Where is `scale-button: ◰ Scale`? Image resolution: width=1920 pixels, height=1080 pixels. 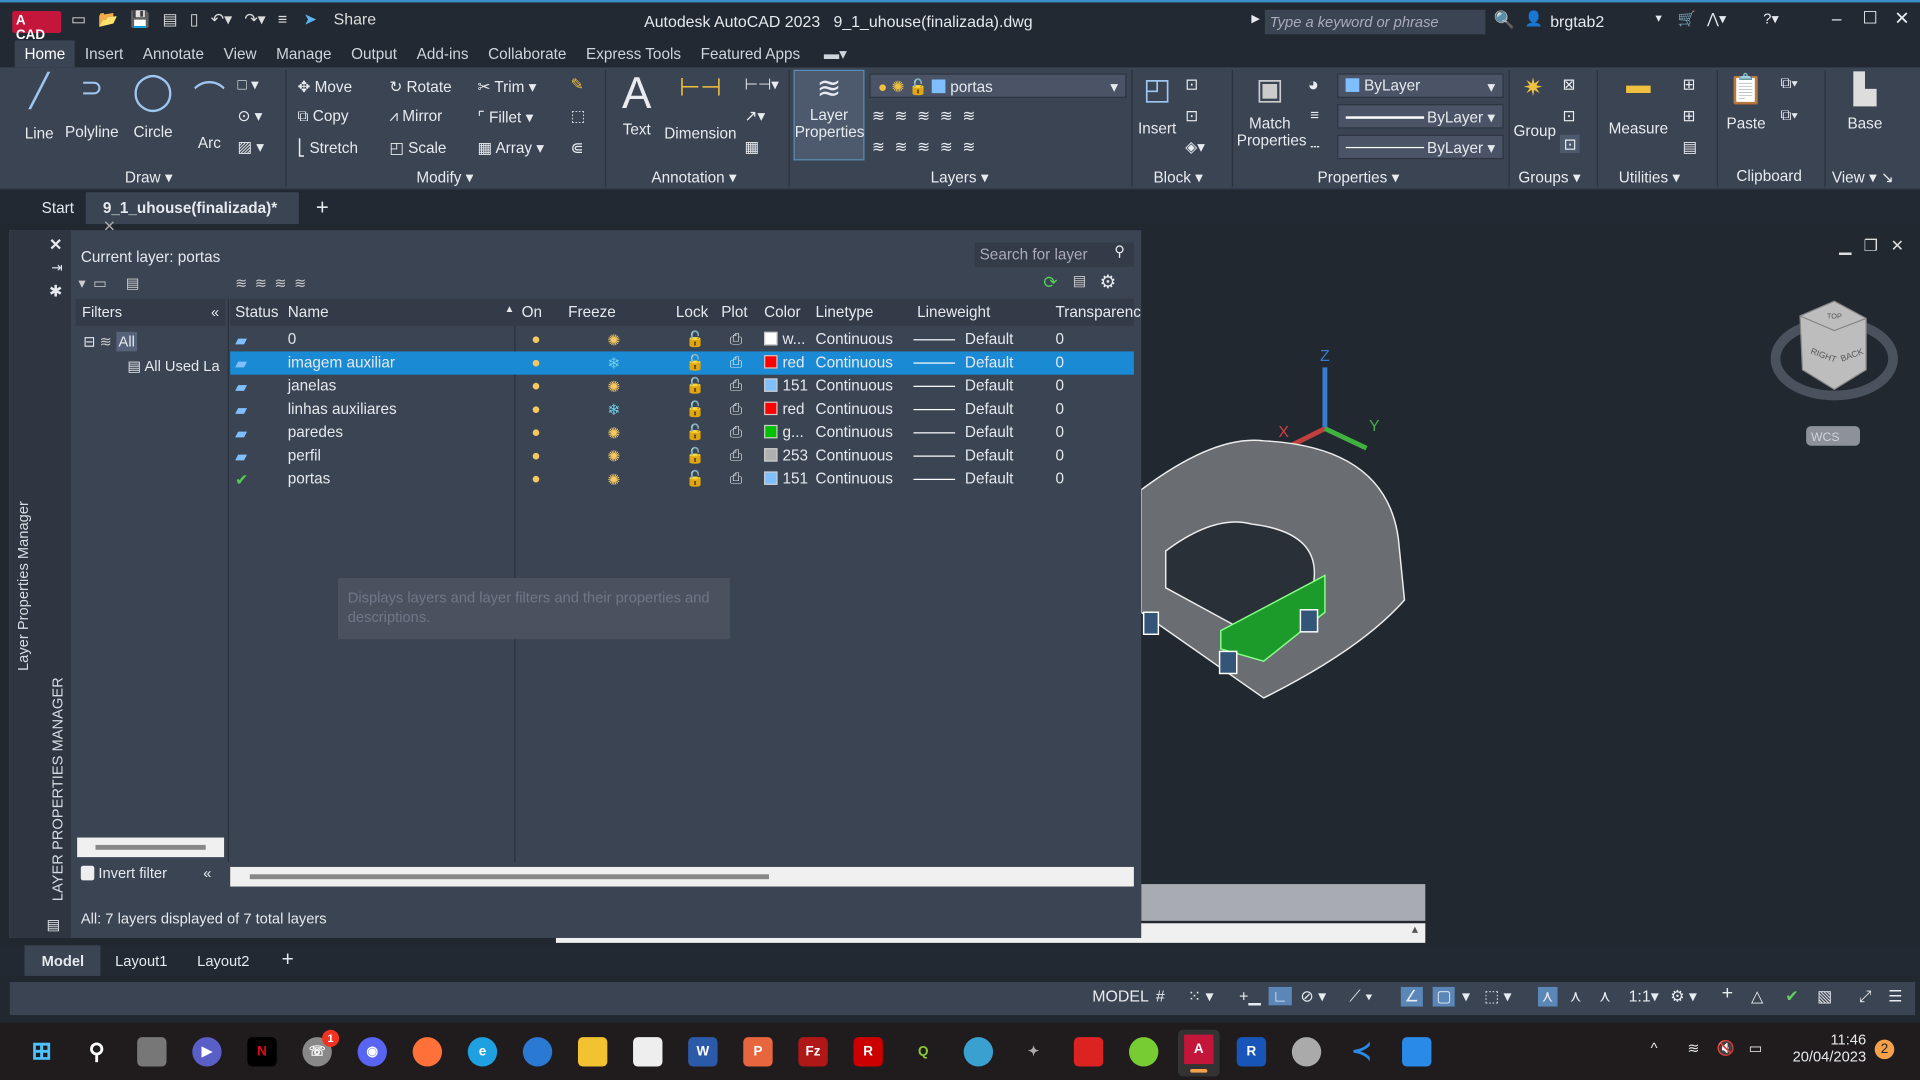
scale-button: ◰ Scale is located at coordinates (417, 147).